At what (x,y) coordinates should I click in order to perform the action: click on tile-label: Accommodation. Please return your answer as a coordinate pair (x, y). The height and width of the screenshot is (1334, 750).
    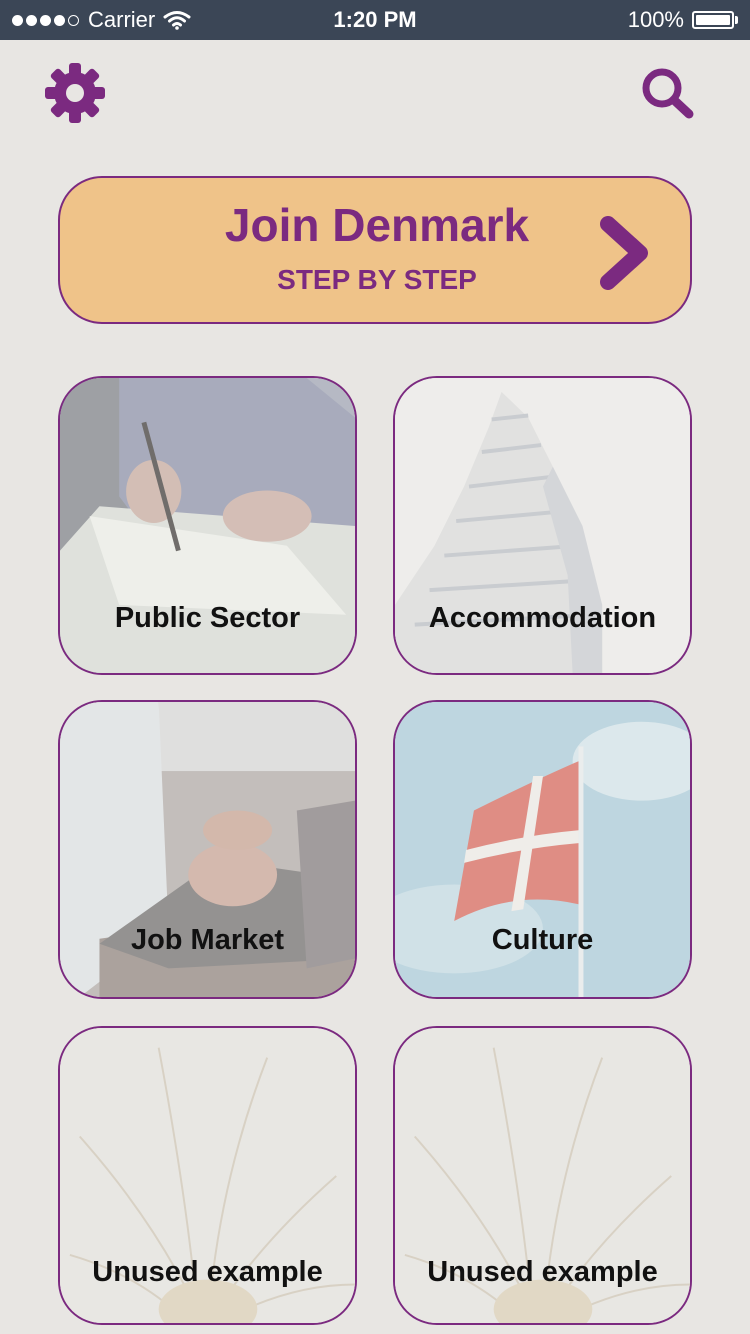
    Looking at the image, I should click on (542, 618).